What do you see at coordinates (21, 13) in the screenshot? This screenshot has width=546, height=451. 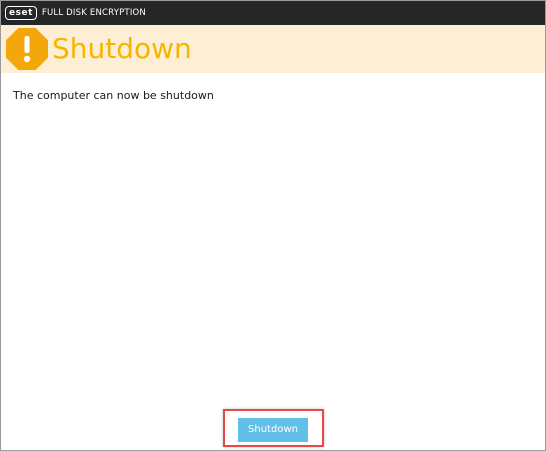 I see `eset-logo: eset` at bounding box center [21, 13].